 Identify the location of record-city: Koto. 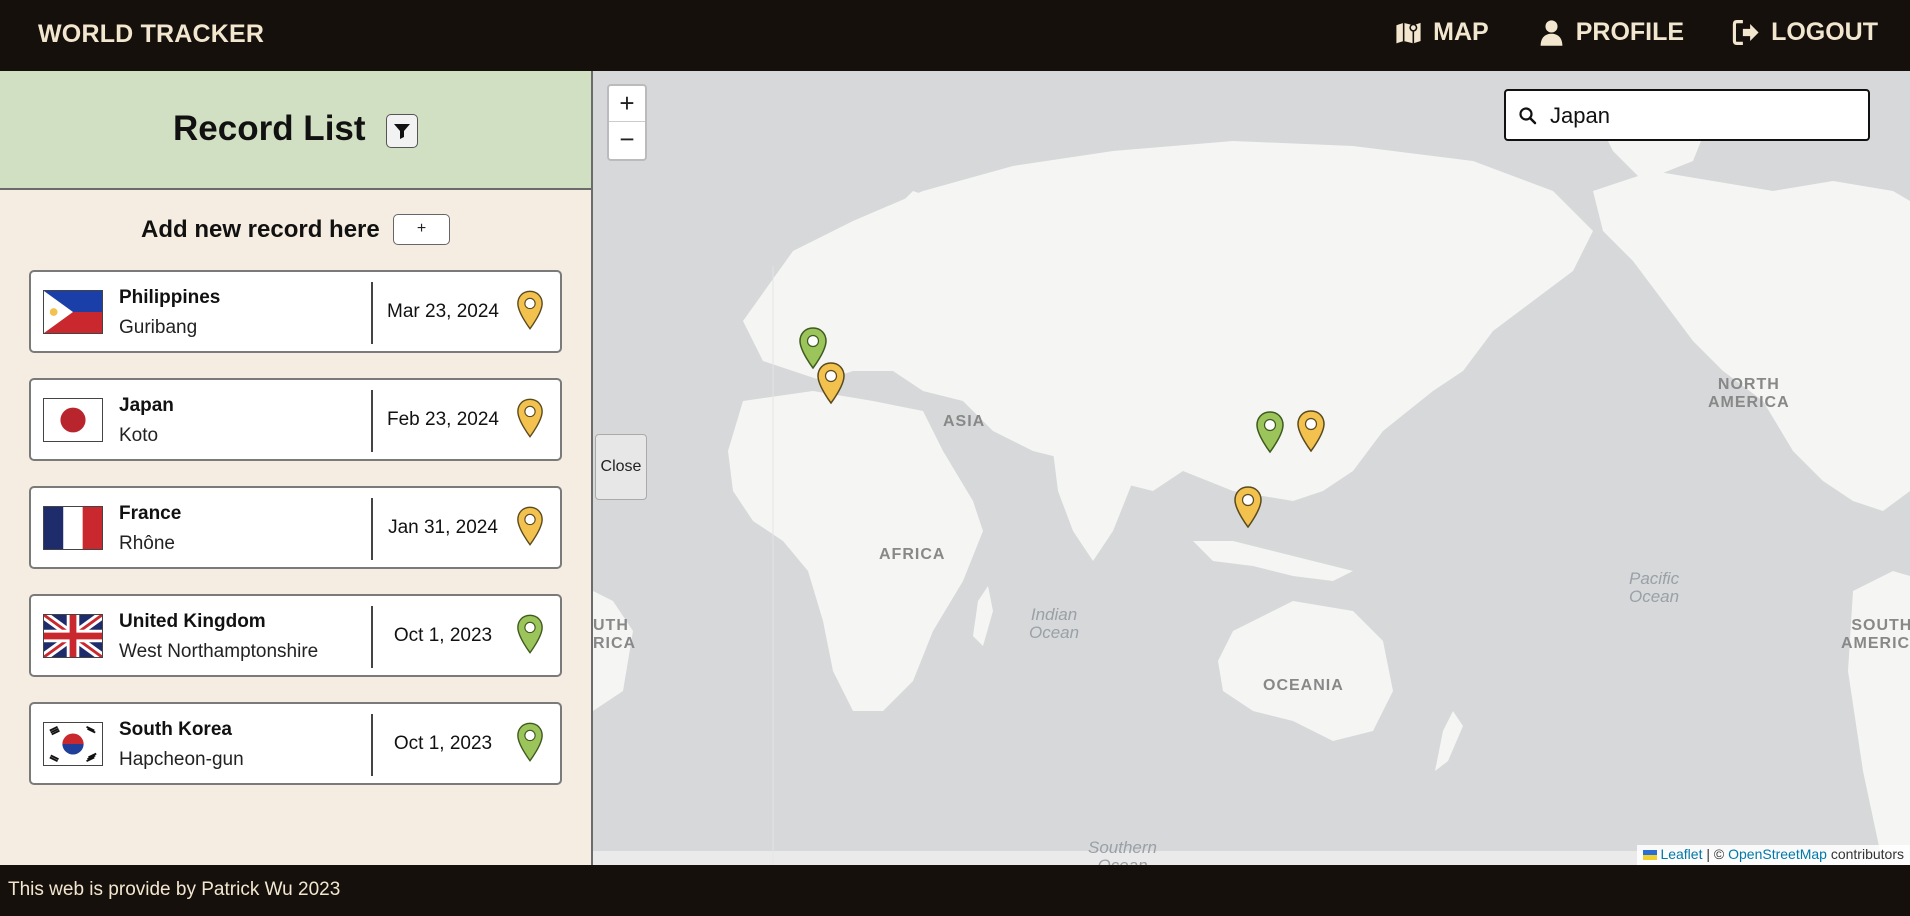
(139, 435).